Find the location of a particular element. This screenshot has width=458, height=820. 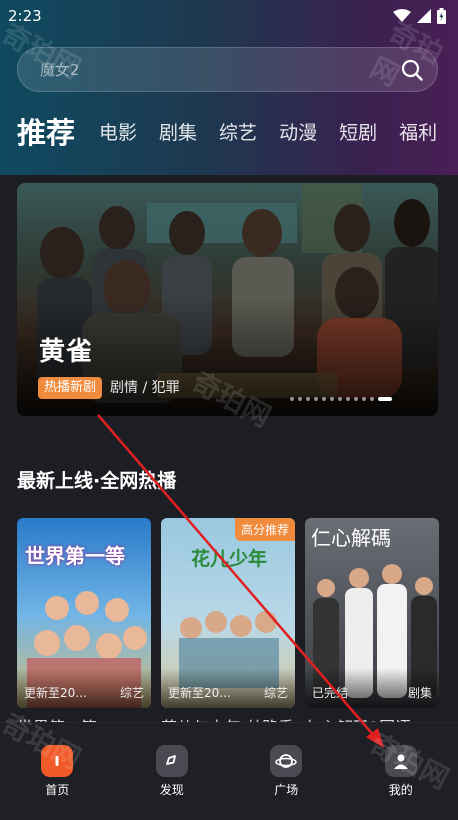

bottom-nav: 首页 发现 广场 我的 is located at coordinates (229, 771).